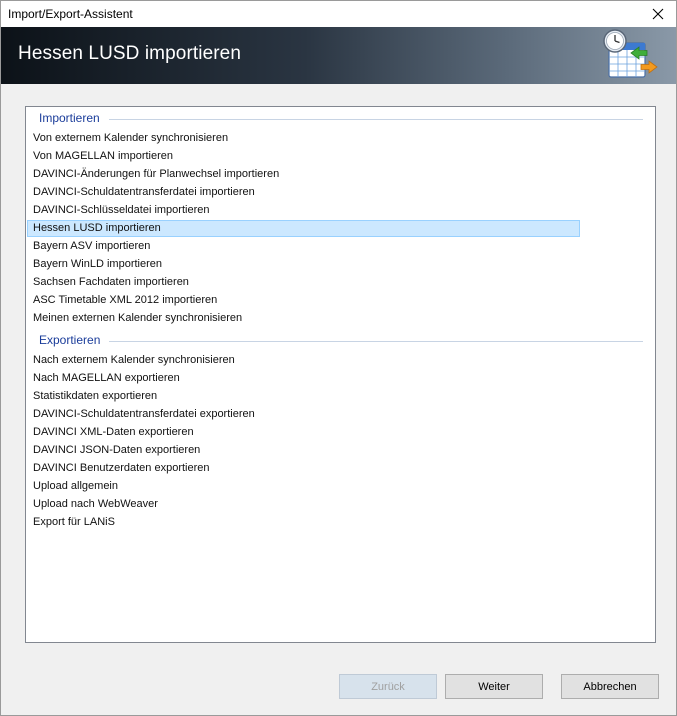  Describe the element at coordinates (303, 264) in the screenshot. I see `list-item: Bayern WinLD importieren` at that location.